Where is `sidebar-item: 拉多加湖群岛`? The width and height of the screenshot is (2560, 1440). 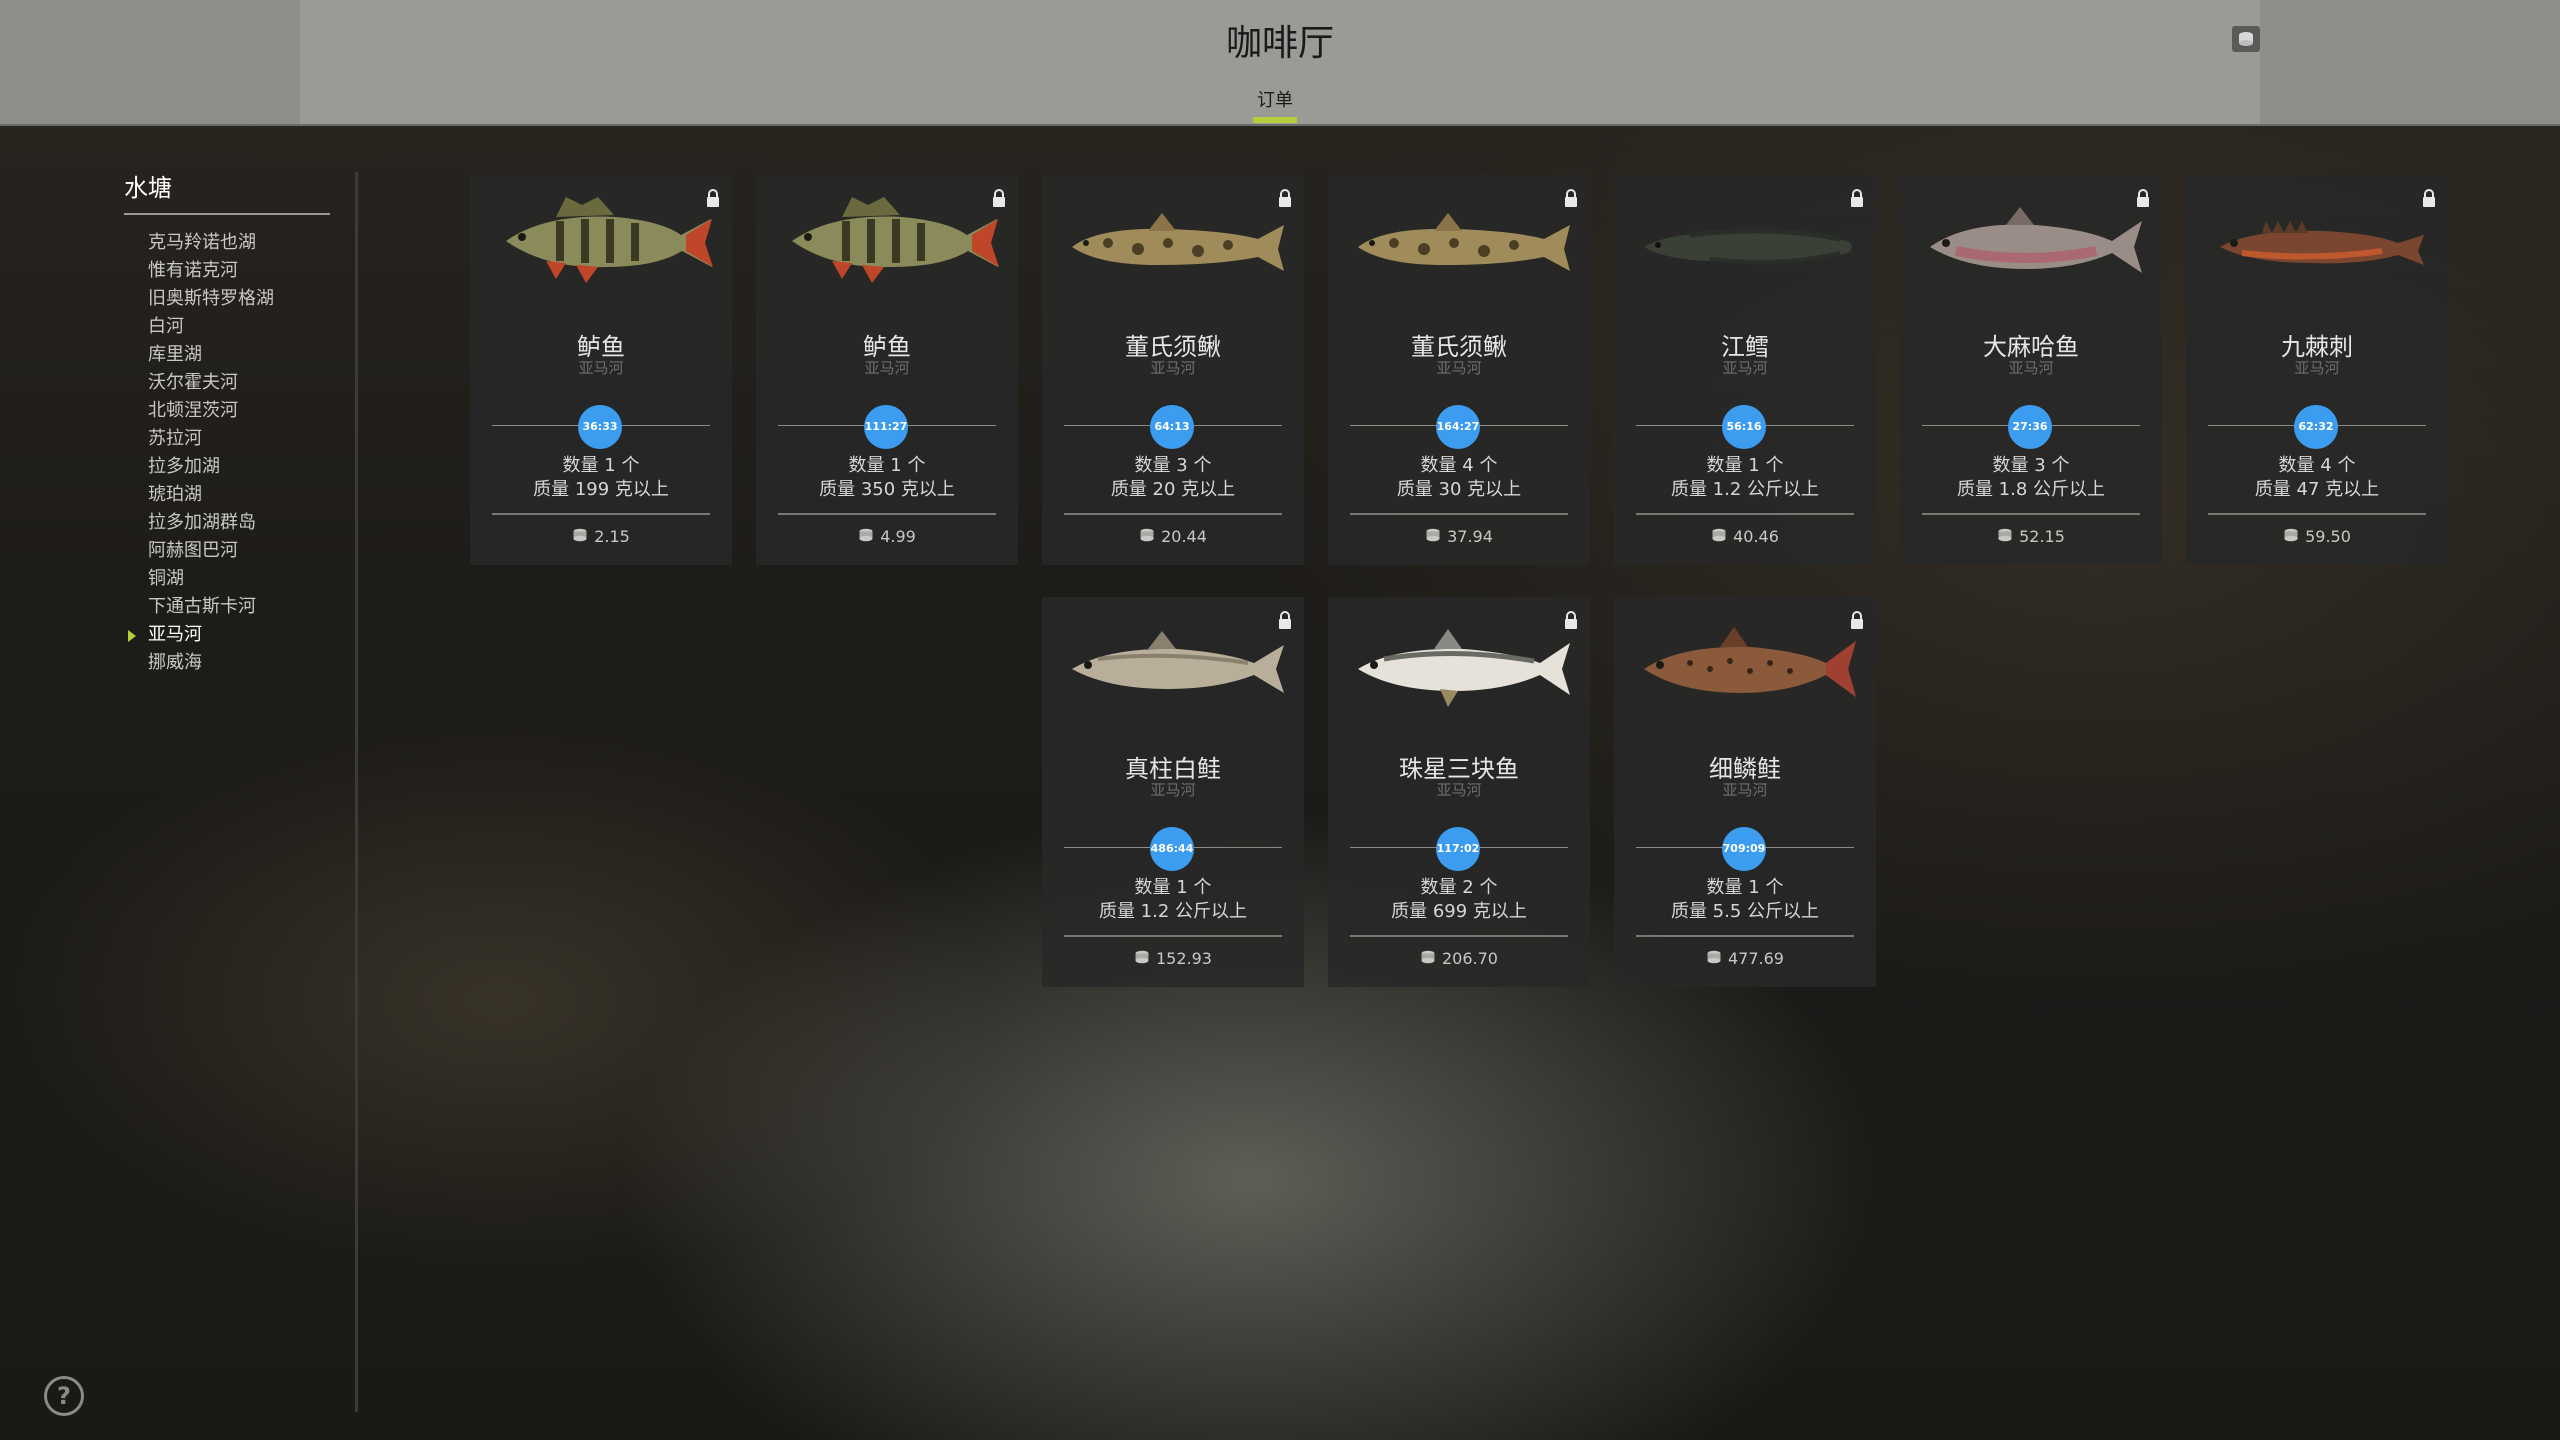
sidebar-item: 拉多加湖群岛 is located at coordinates (227, 523).